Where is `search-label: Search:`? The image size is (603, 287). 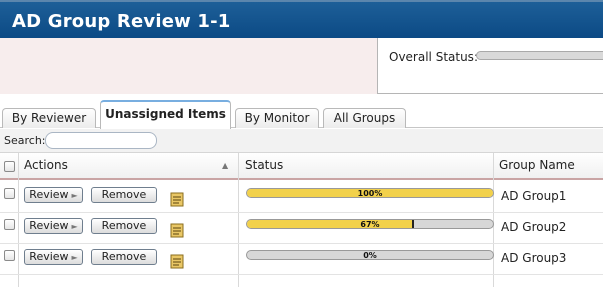 search-label: Search: is located at coordinates (25, 140).